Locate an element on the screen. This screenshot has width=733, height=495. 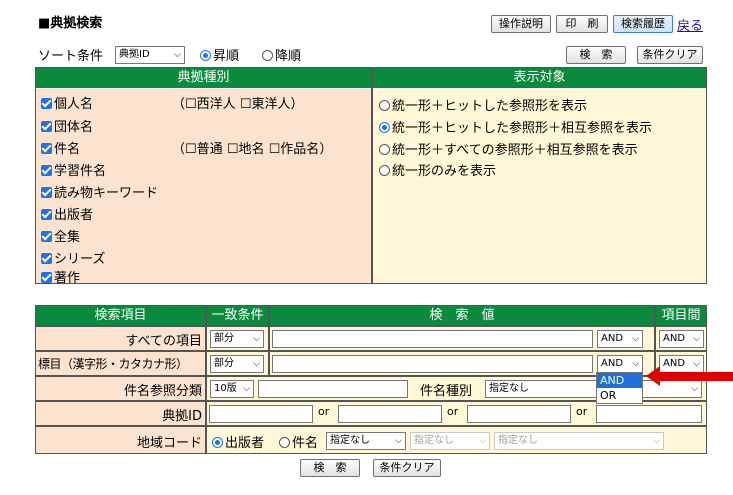
row-heading-op-select: AND ⌵ is located at coordinates (620, 364).